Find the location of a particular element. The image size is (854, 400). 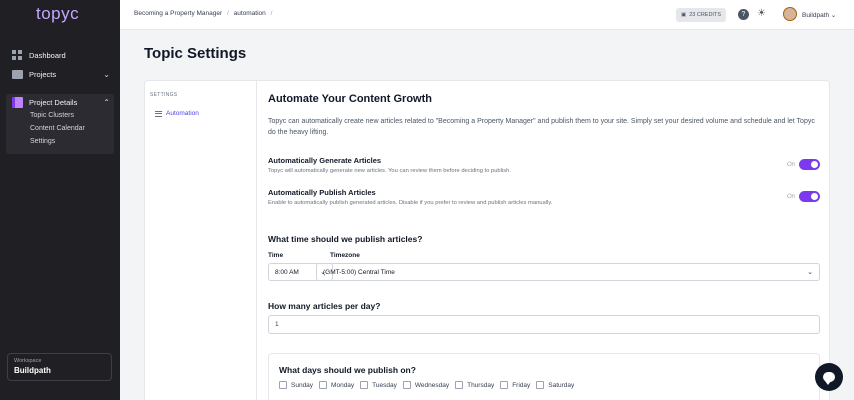

day-tuesday: Tuesday is located at coordinates (378, 385).